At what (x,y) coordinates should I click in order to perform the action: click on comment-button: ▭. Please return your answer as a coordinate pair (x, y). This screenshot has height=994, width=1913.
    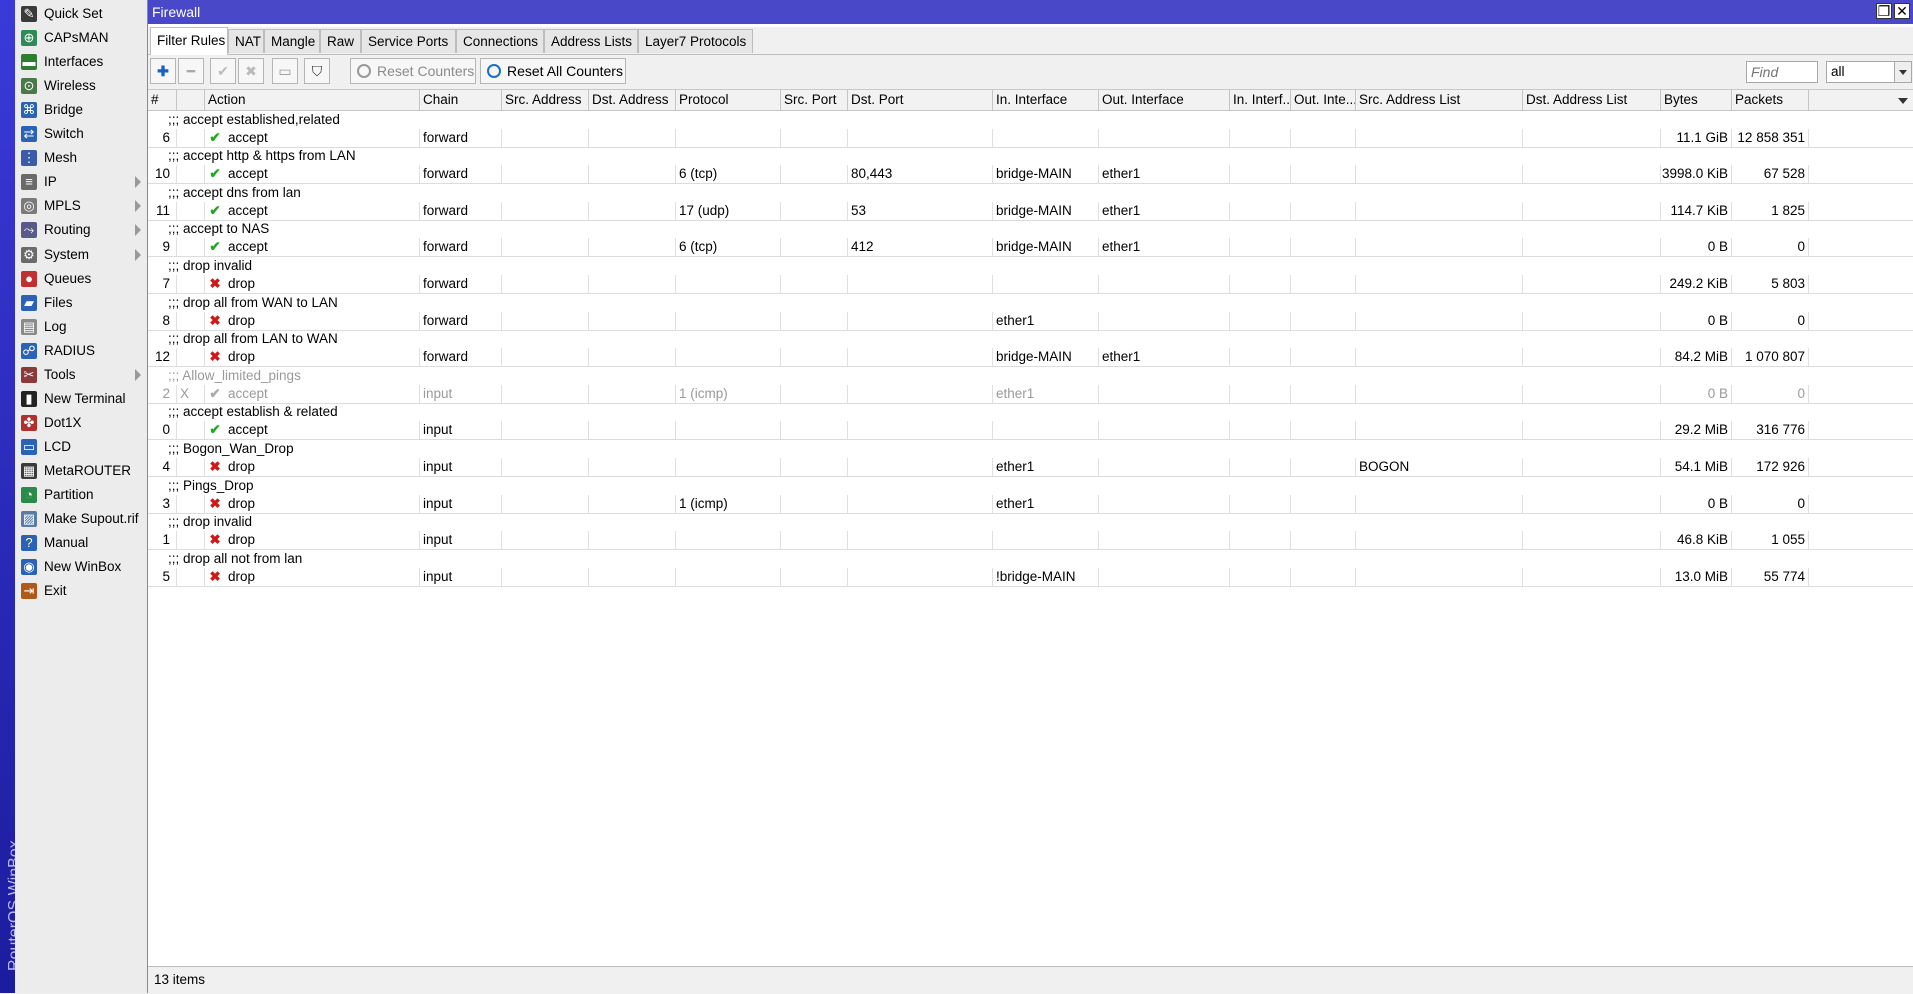
    Looking at the image, I should click on (285, 71).